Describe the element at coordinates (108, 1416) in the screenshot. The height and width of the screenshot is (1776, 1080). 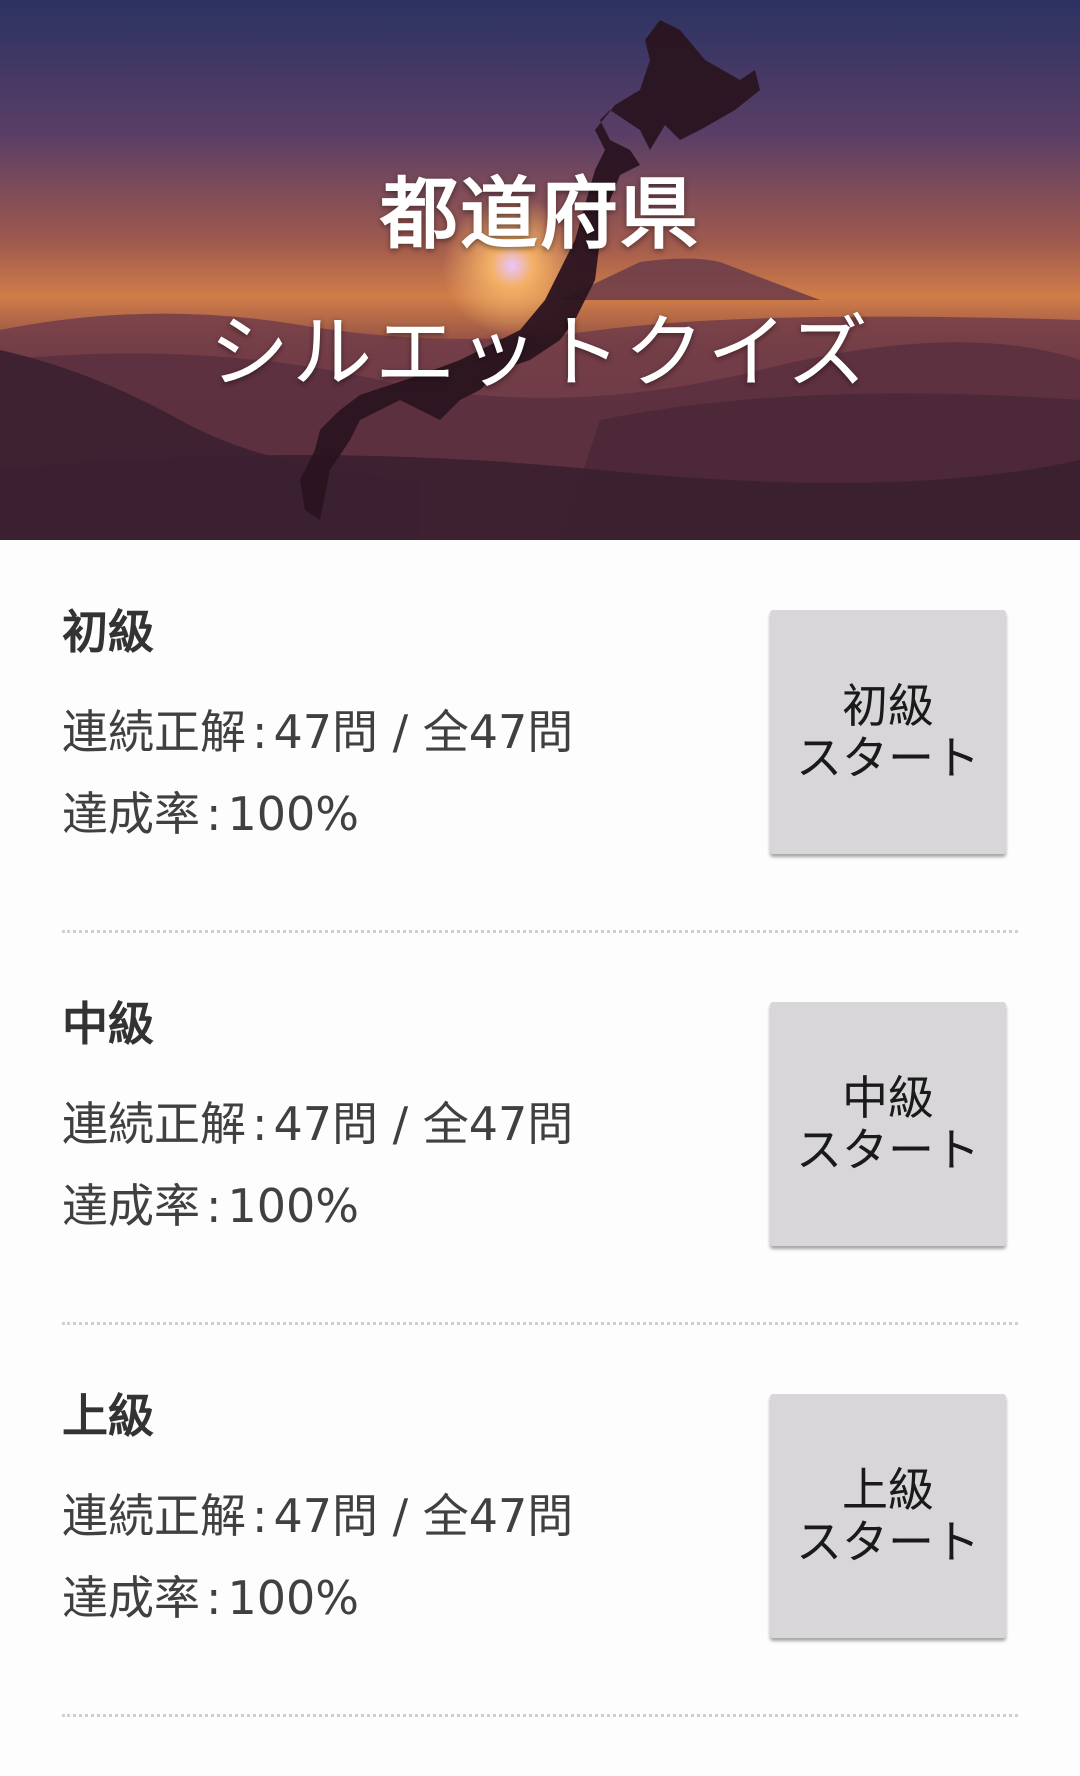
I see `level-title: 上級` at that location.